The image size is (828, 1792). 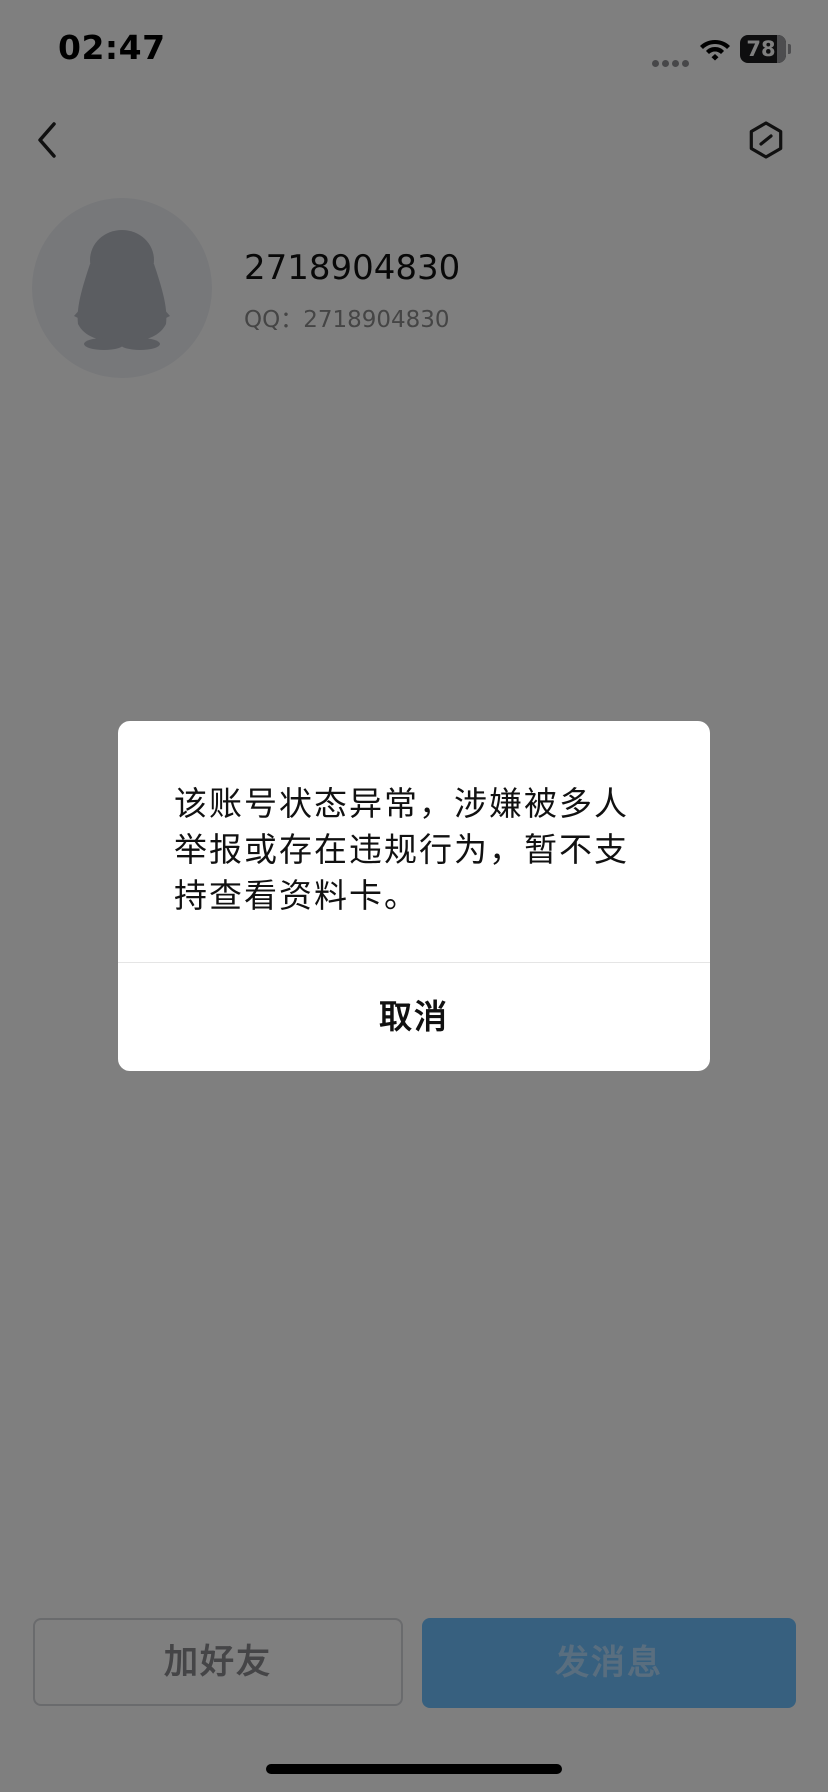 What do you see at coordinates (401, 849) in the screenshot?
I see `dialog-message: 该账号状态异常，涉嫌被多人举报或存在违规行为，暂不支持查看资料卡。` at bounding box center [401, 849].